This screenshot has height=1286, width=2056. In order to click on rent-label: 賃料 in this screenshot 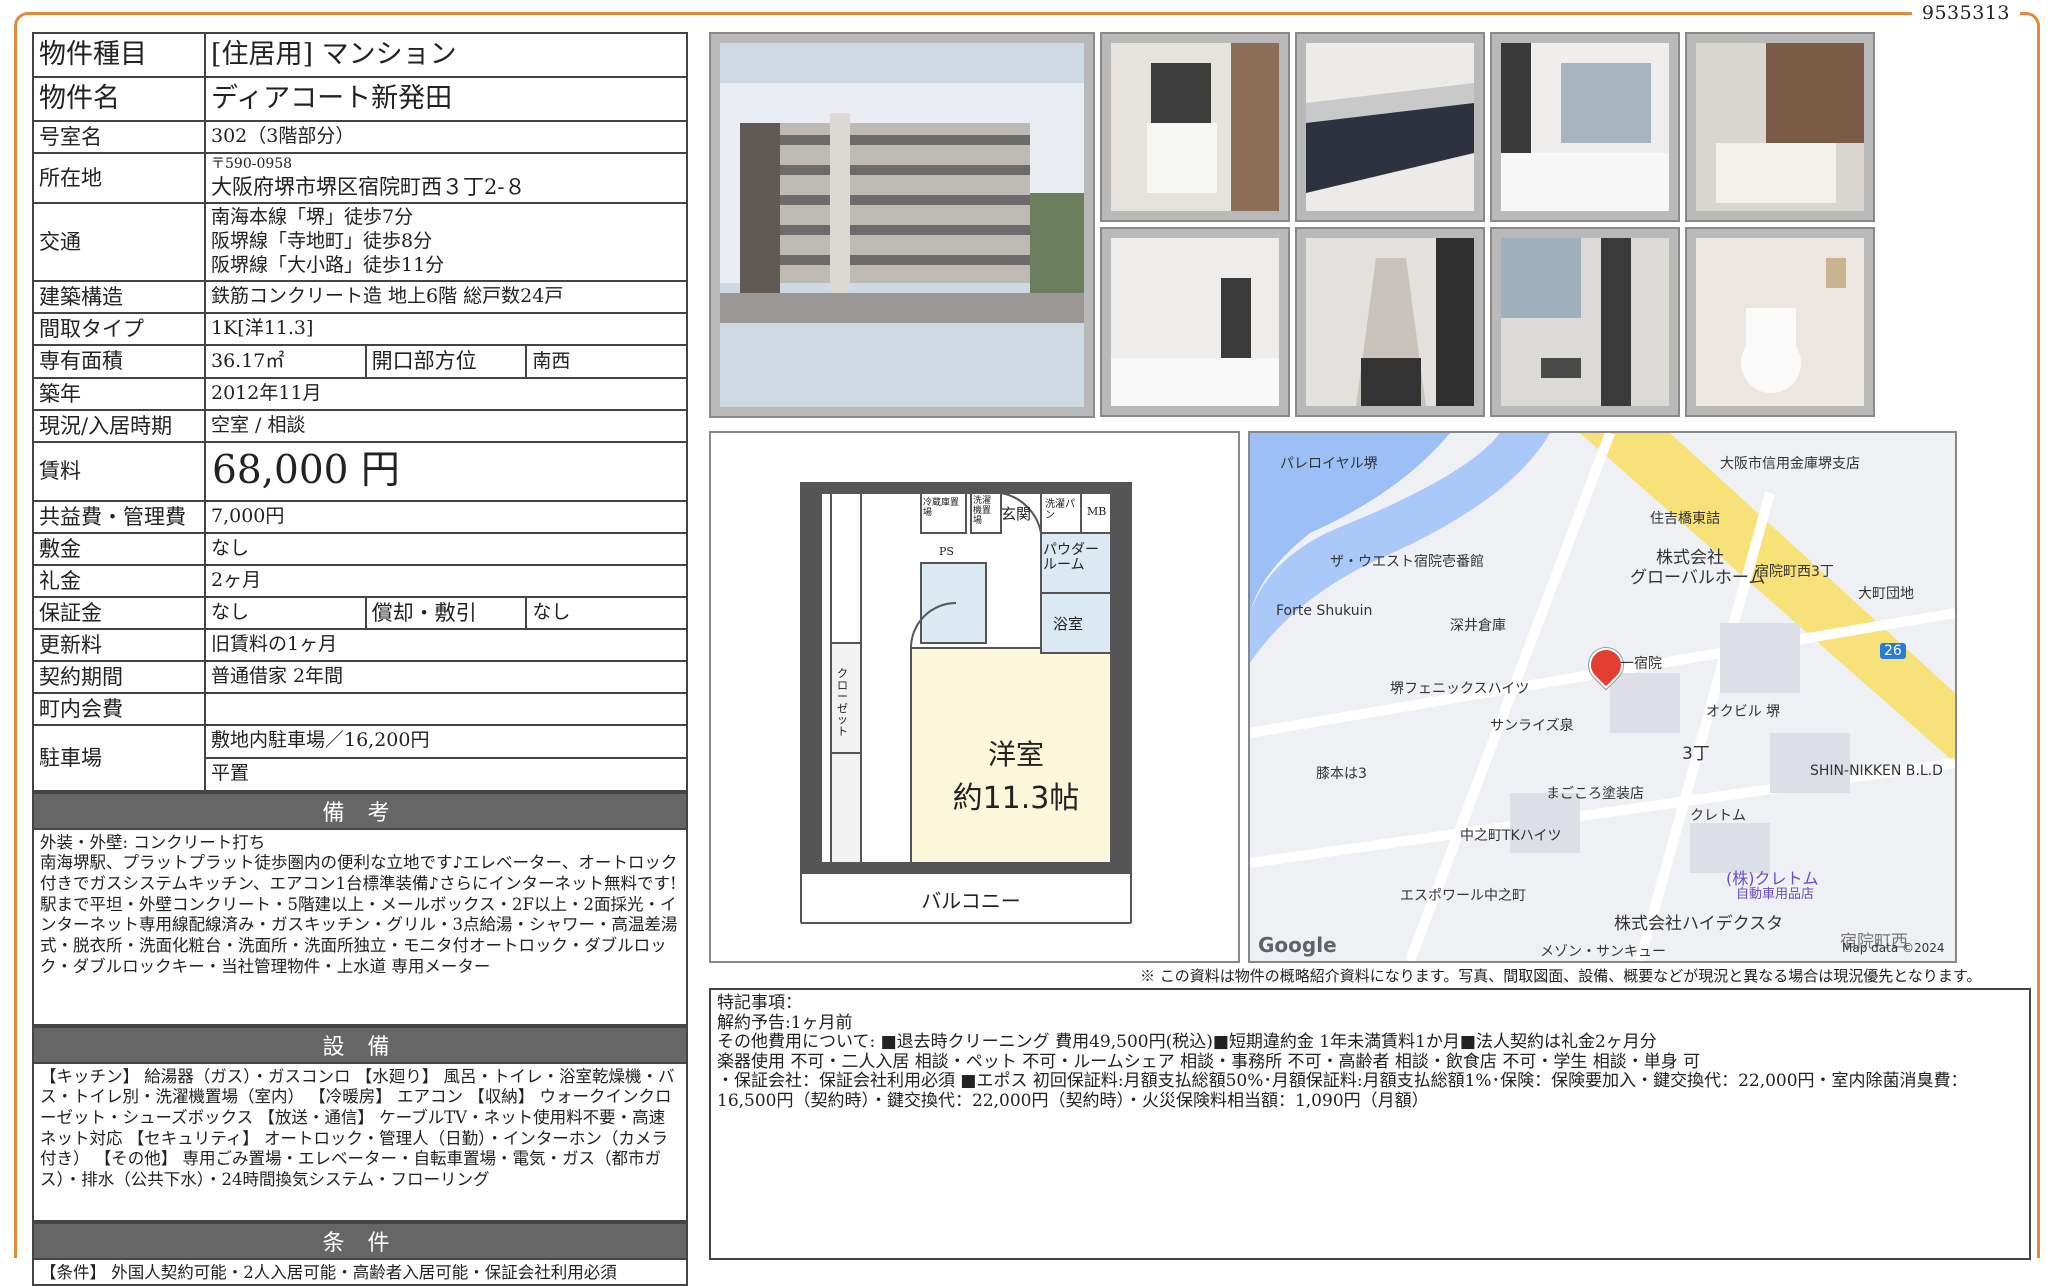, I will do `click(119, 471)`.